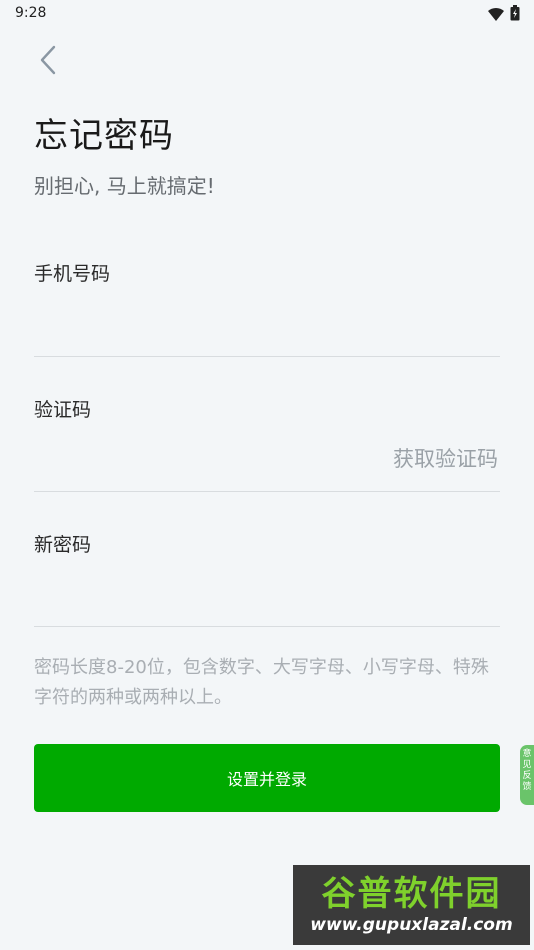 The height and width of the screenshot is (950, 534). I want to click on get-code-button: 获取验证码, so click(445, 458).